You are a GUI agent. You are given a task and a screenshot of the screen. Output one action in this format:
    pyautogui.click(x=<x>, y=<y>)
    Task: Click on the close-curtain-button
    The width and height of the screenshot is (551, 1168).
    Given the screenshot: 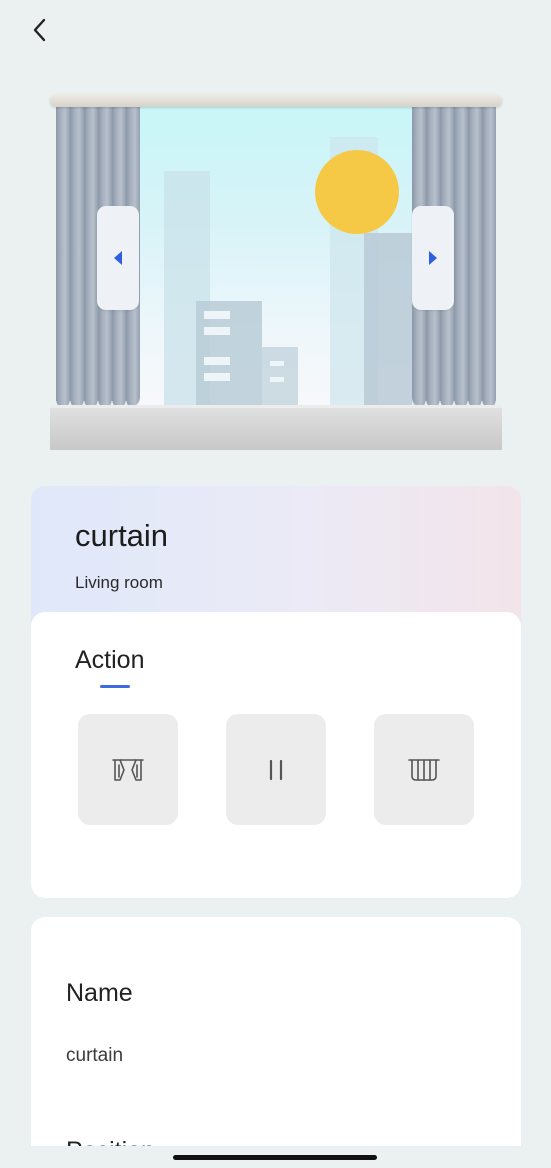 What is the action you would take?
    pyautogui.click(x=424, y=769)
    